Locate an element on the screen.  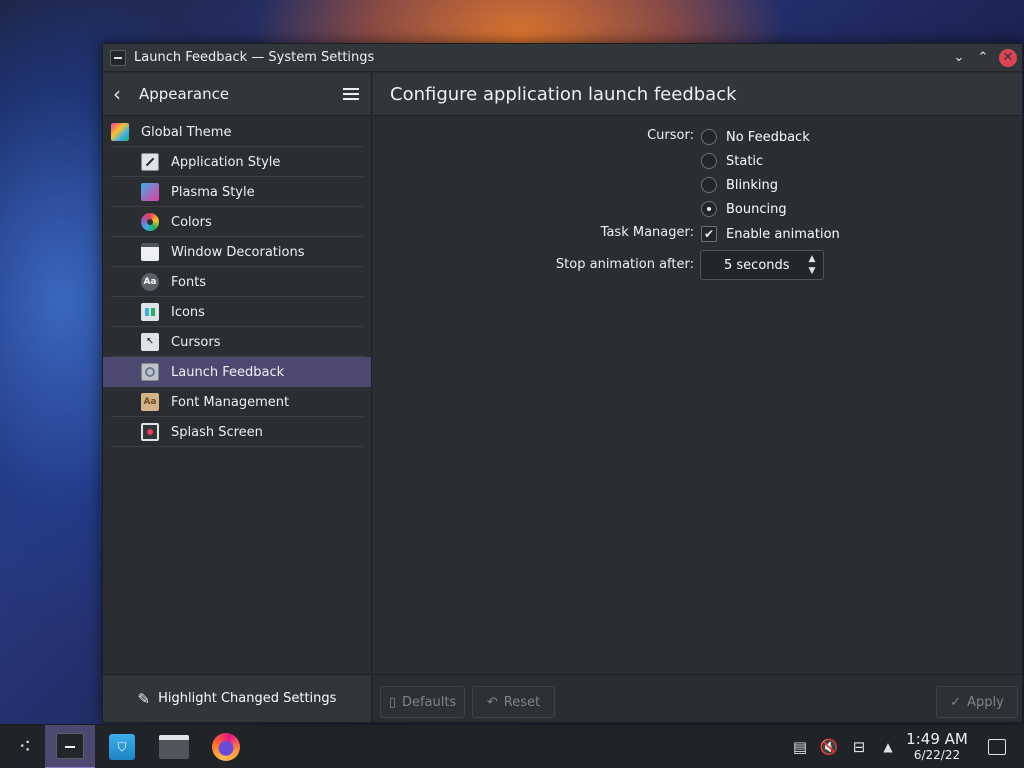
digital-clock: 1:49 AM 6/22/22 is located at coordinates (937, 746).